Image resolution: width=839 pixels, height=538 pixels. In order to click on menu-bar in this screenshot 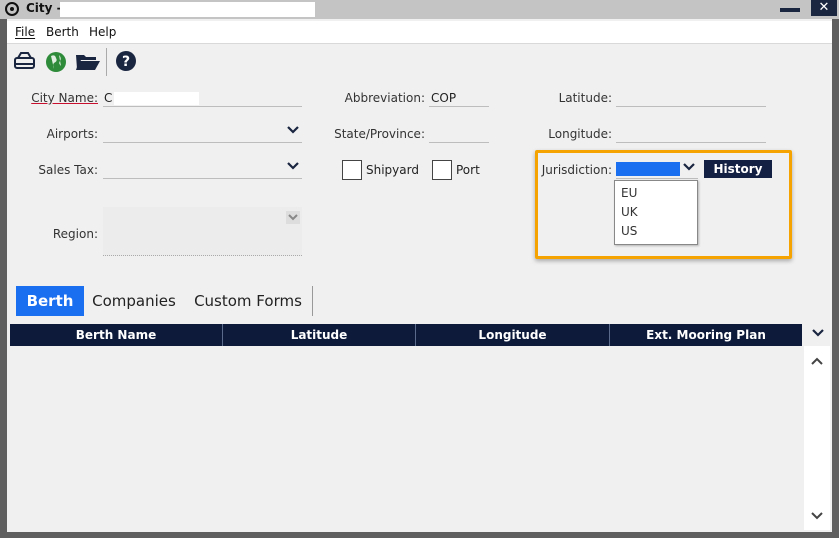, I will do `click(419, 32)`.